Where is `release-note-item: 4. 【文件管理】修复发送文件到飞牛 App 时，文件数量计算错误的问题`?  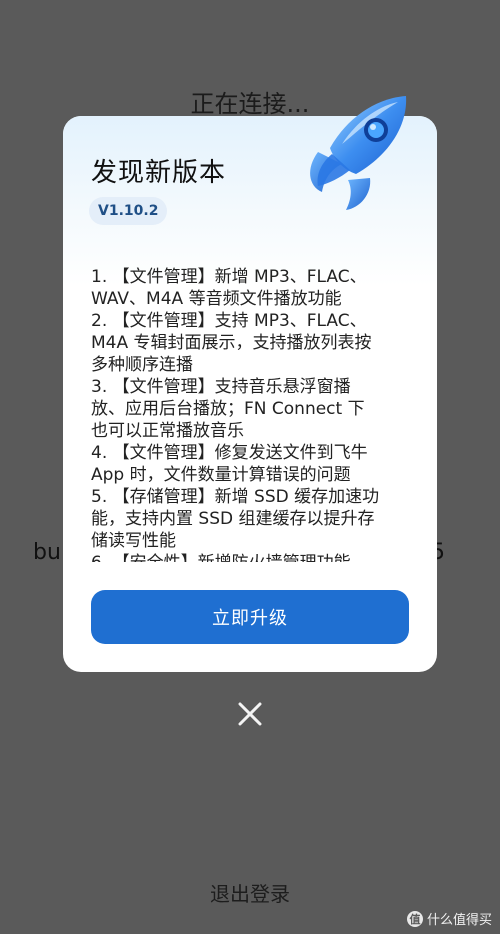
release-note-item: 4. 【文件管理】修复发送文件到飞牛 App 时，文件数量计算错误的问题 is located at coordinates (229, 464).